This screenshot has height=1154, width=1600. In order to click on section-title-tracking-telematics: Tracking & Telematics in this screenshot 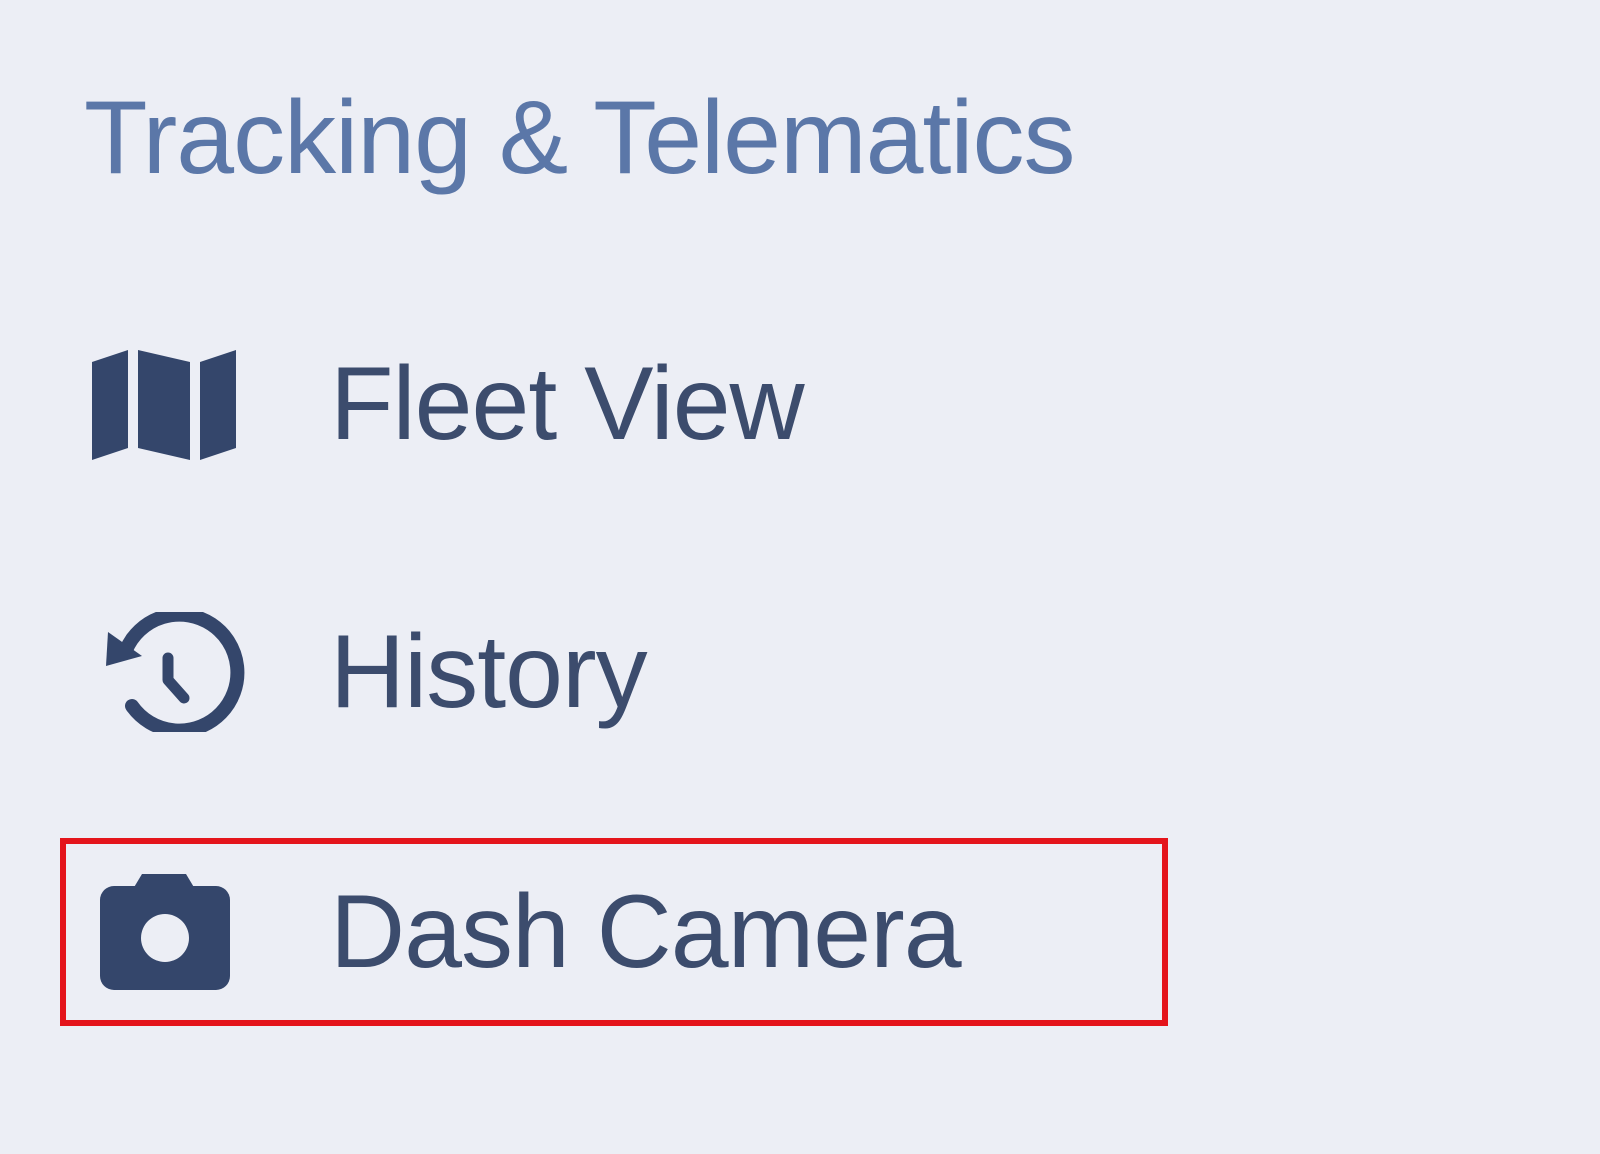, I will do `click(579, 138)`.